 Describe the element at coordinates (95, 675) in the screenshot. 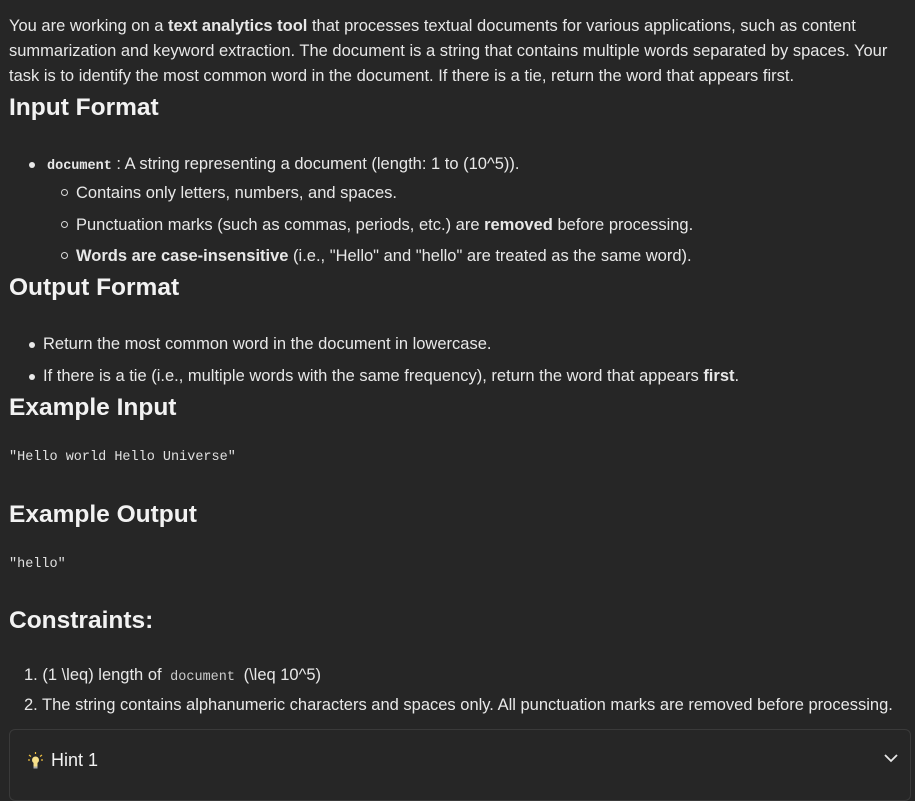

I see `item-text: 1. (1 \leq) length of` at that location.